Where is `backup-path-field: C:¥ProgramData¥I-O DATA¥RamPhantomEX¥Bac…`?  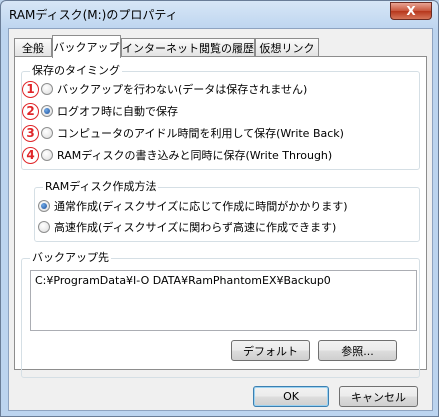 backup-path-field: C:¥ProgramData¥I-O DATA¥RamPhantomEX¥Bac… is located at coordinates (223, 300).